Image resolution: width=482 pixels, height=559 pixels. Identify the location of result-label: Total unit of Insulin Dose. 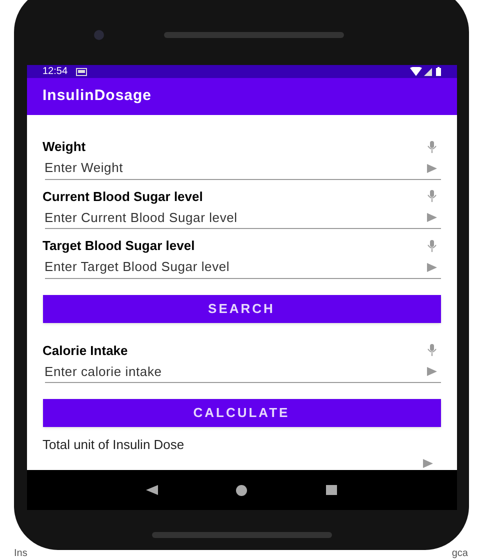
(114, 445).